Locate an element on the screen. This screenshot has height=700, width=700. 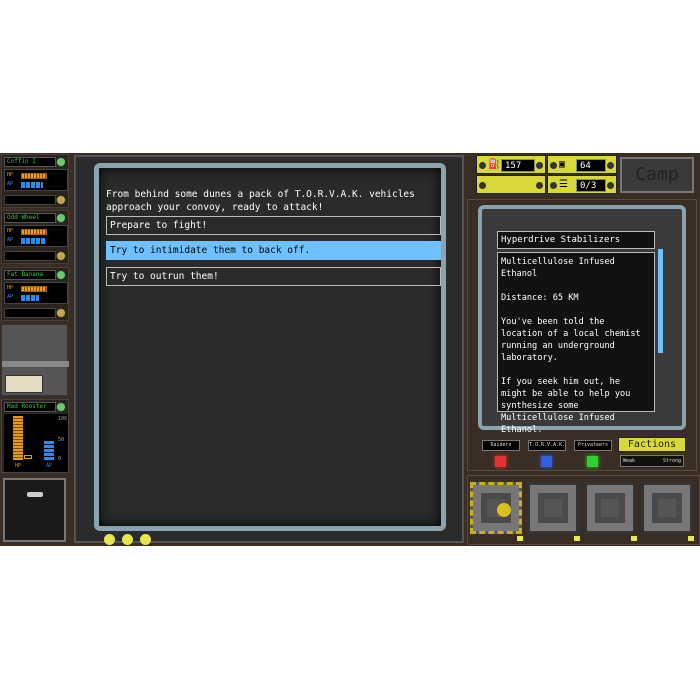
raiders-standing-light is located at coordinates (500, 461).